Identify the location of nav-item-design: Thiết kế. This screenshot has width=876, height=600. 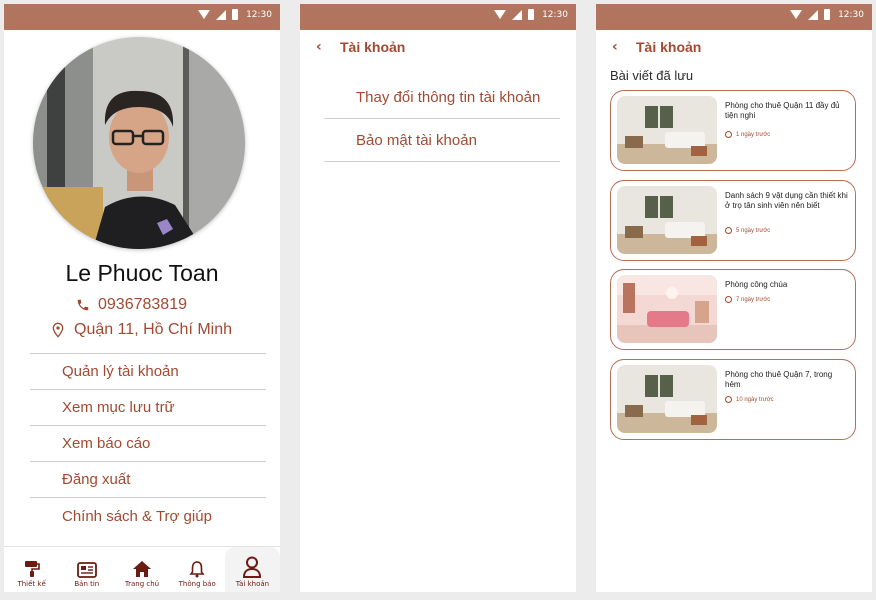
(31, 569).